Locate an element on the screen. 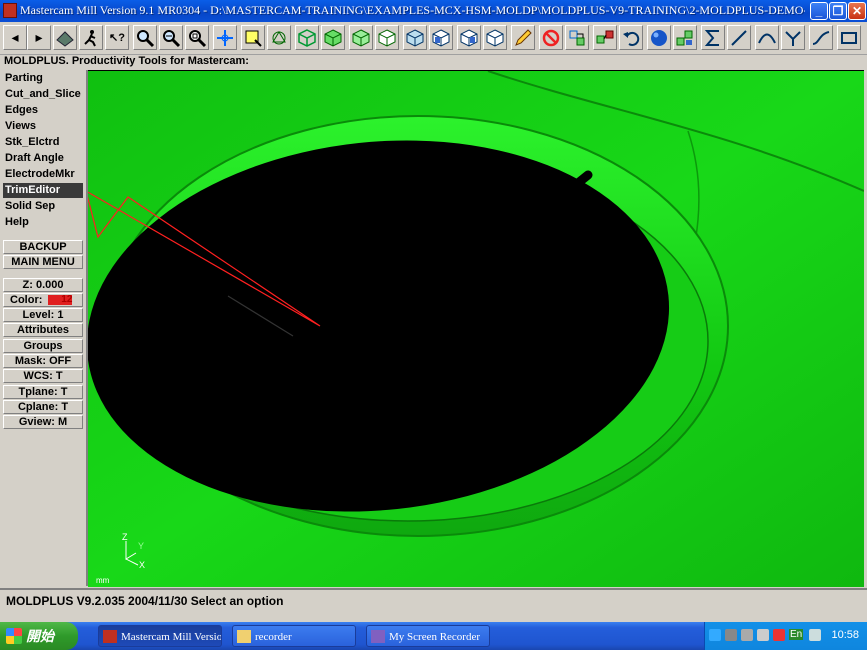  cplane-top-button is located at coordinates (415, 37).